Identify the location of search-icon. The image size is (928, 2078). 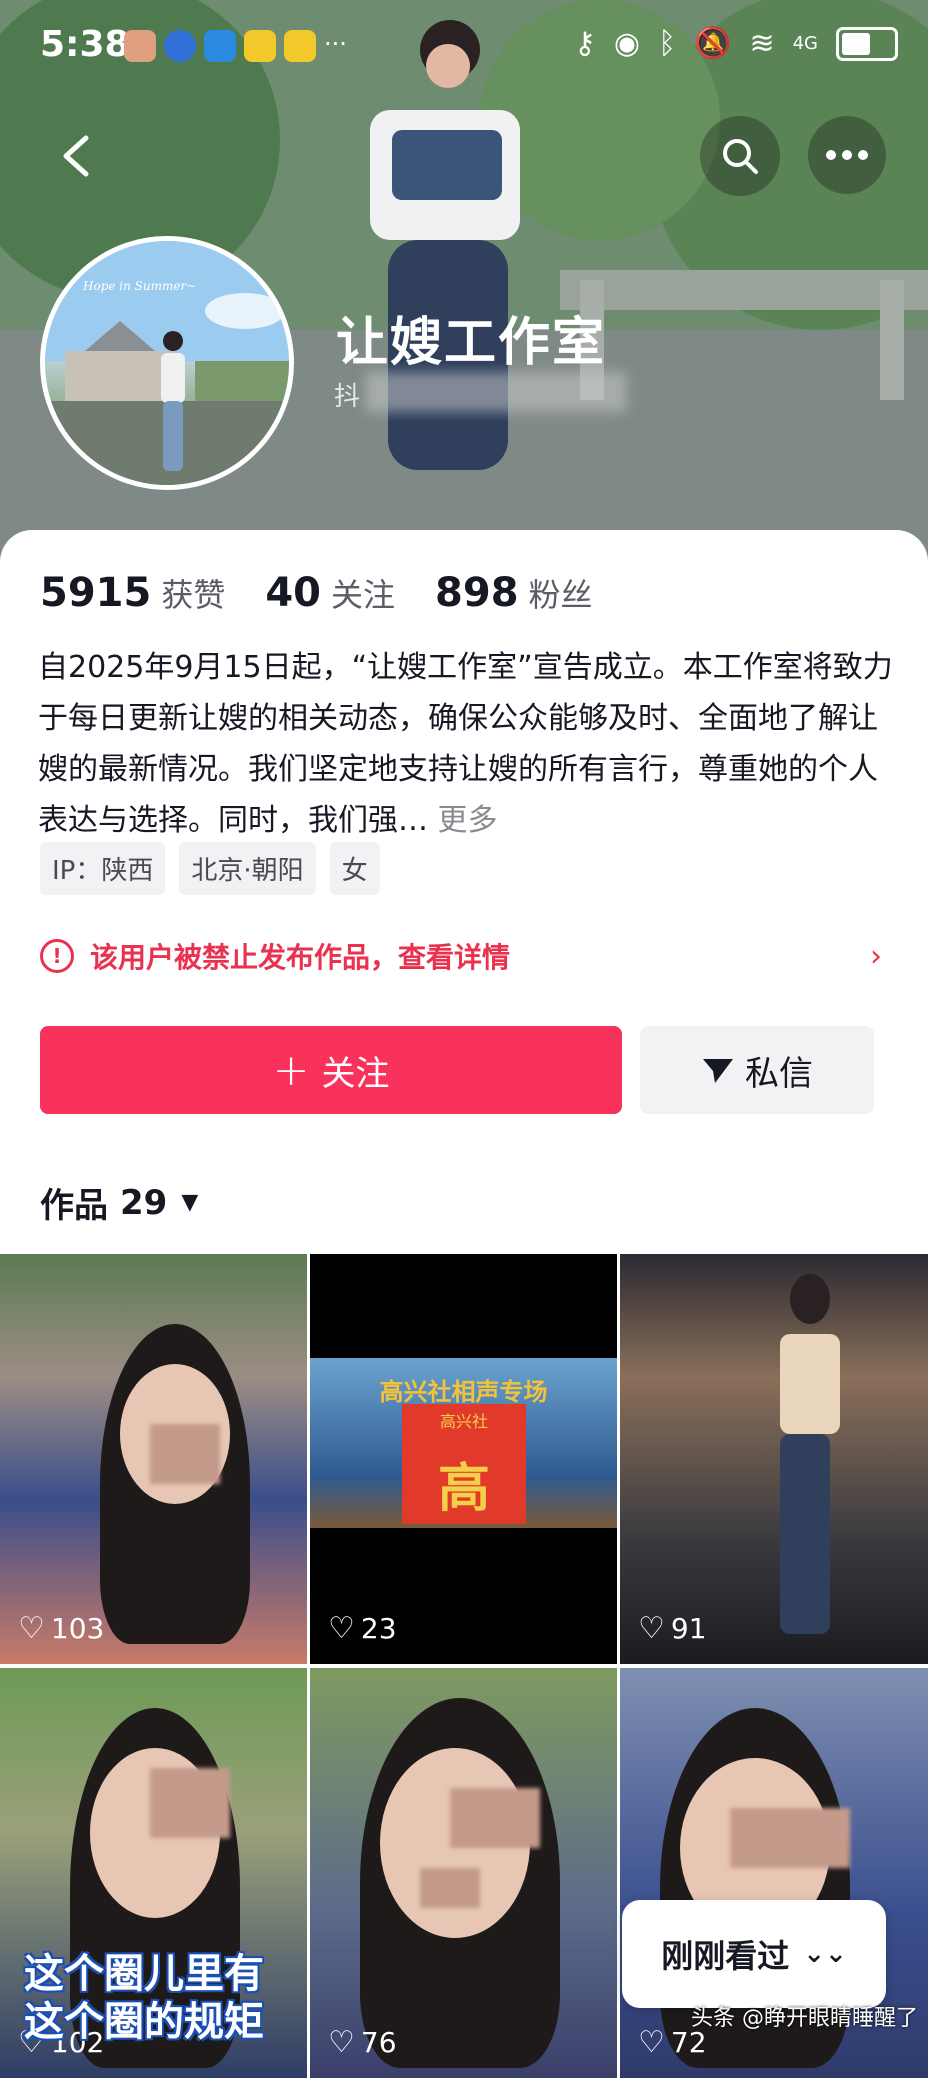
(740, 156).